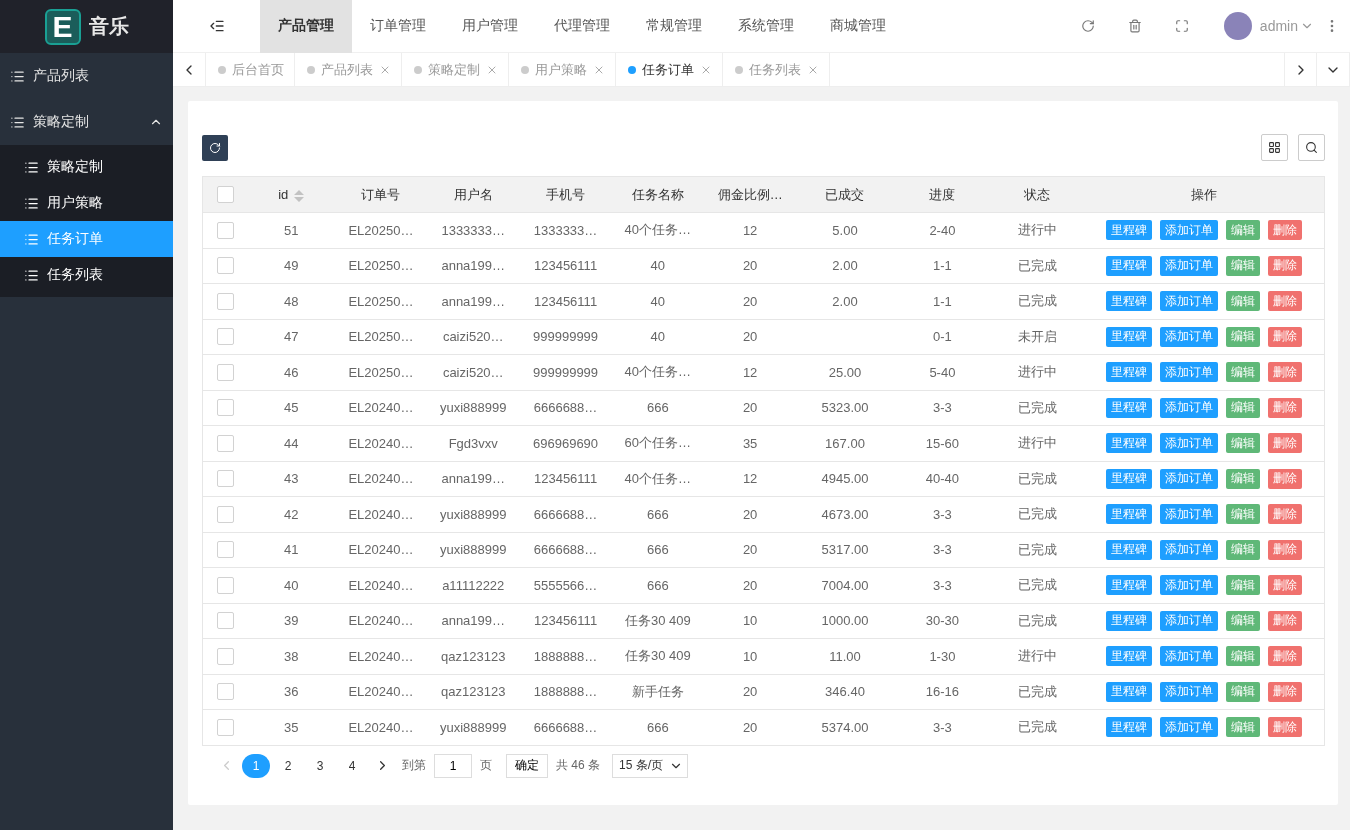 The width and height of the screenshot is (1350, 830). Describe the element at coordinates (86, 239) in the screenshot. I see `sidebar-subitem: 任务订单` at that location.